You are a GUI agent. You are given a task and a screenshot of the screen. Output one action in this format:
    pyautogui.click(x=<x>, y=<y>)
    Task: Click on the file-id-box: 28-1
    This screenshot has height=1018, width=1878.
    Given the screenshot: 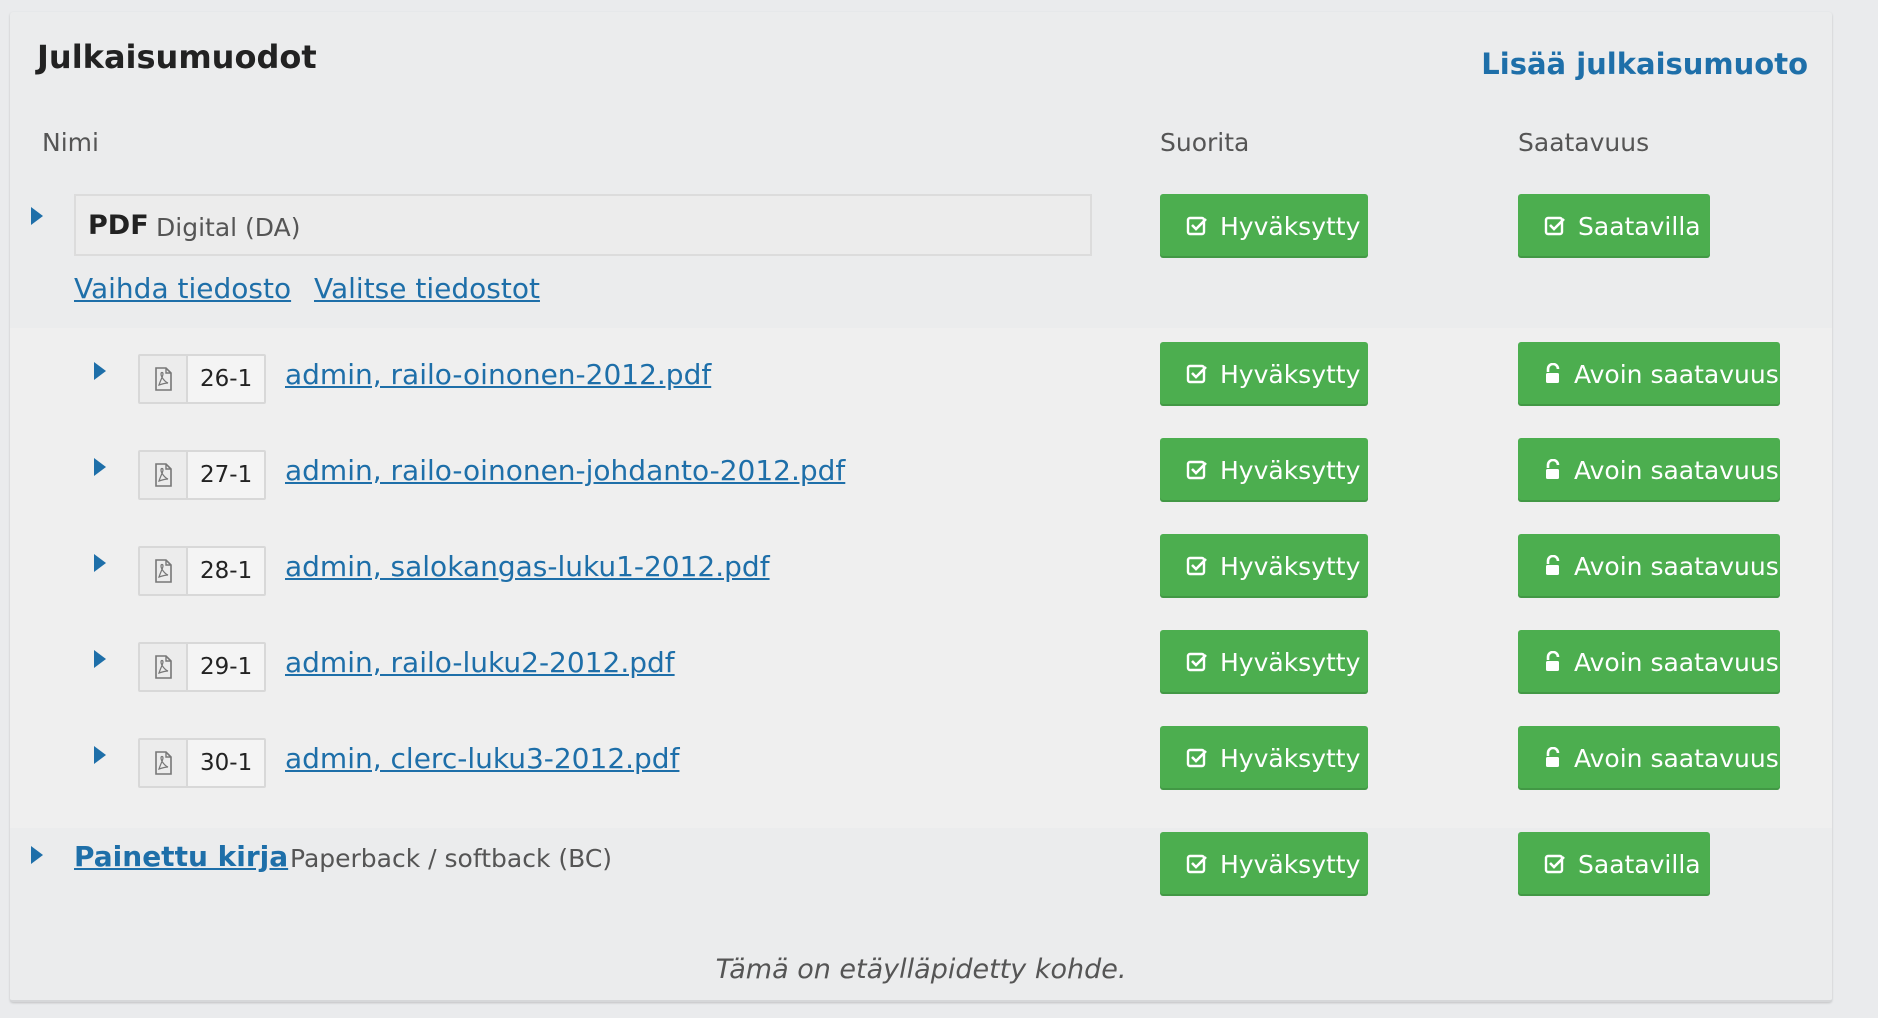 What is the action you would take?
    pyautogui.click(x=202, y=571)
    